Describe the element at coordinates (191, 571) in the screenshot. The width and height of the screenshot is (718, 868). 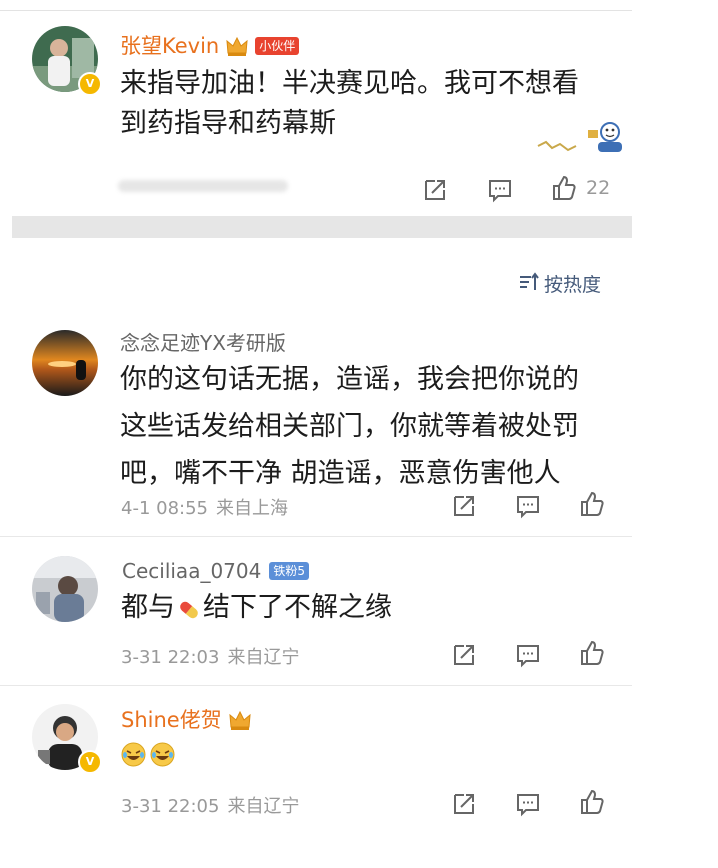
I see `comment-username: Ceciliaa_0704` at that location.